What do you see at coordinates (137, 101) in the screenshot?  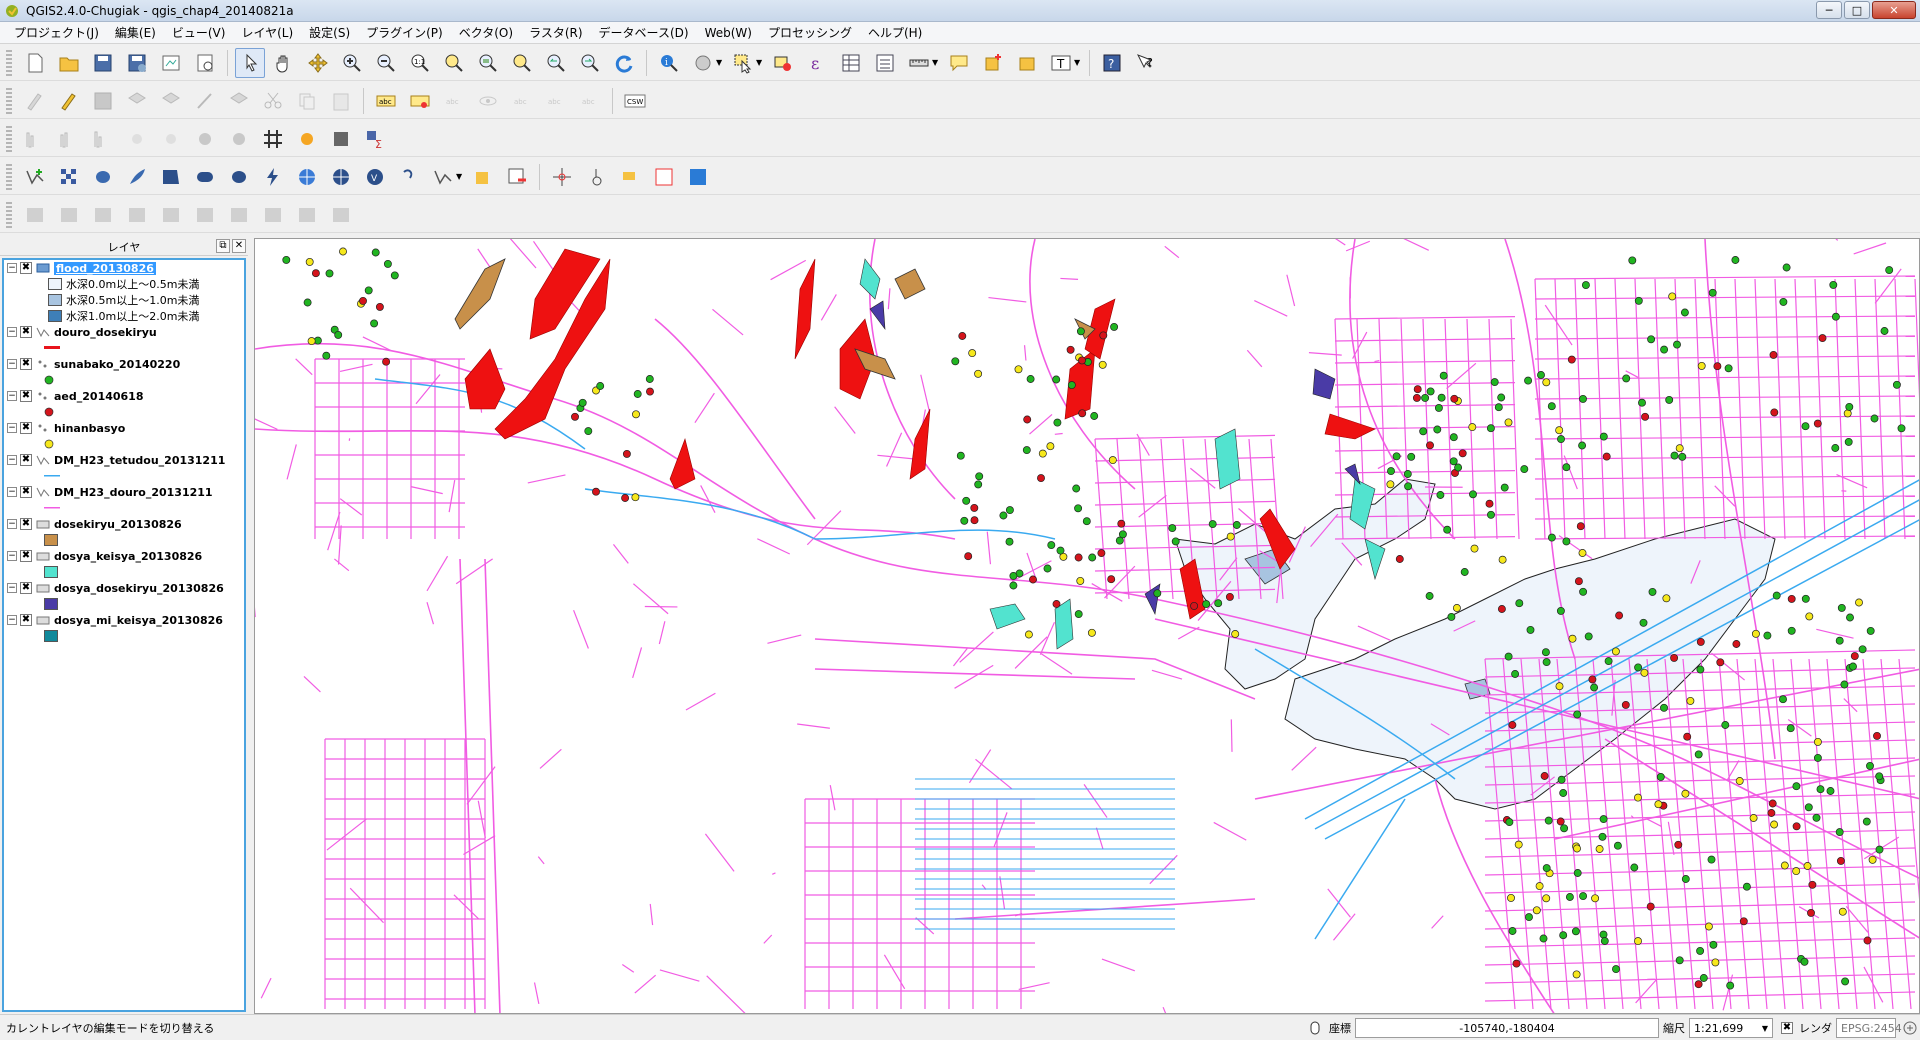 I see `add-feature-button` at bounding box center [137, 101].